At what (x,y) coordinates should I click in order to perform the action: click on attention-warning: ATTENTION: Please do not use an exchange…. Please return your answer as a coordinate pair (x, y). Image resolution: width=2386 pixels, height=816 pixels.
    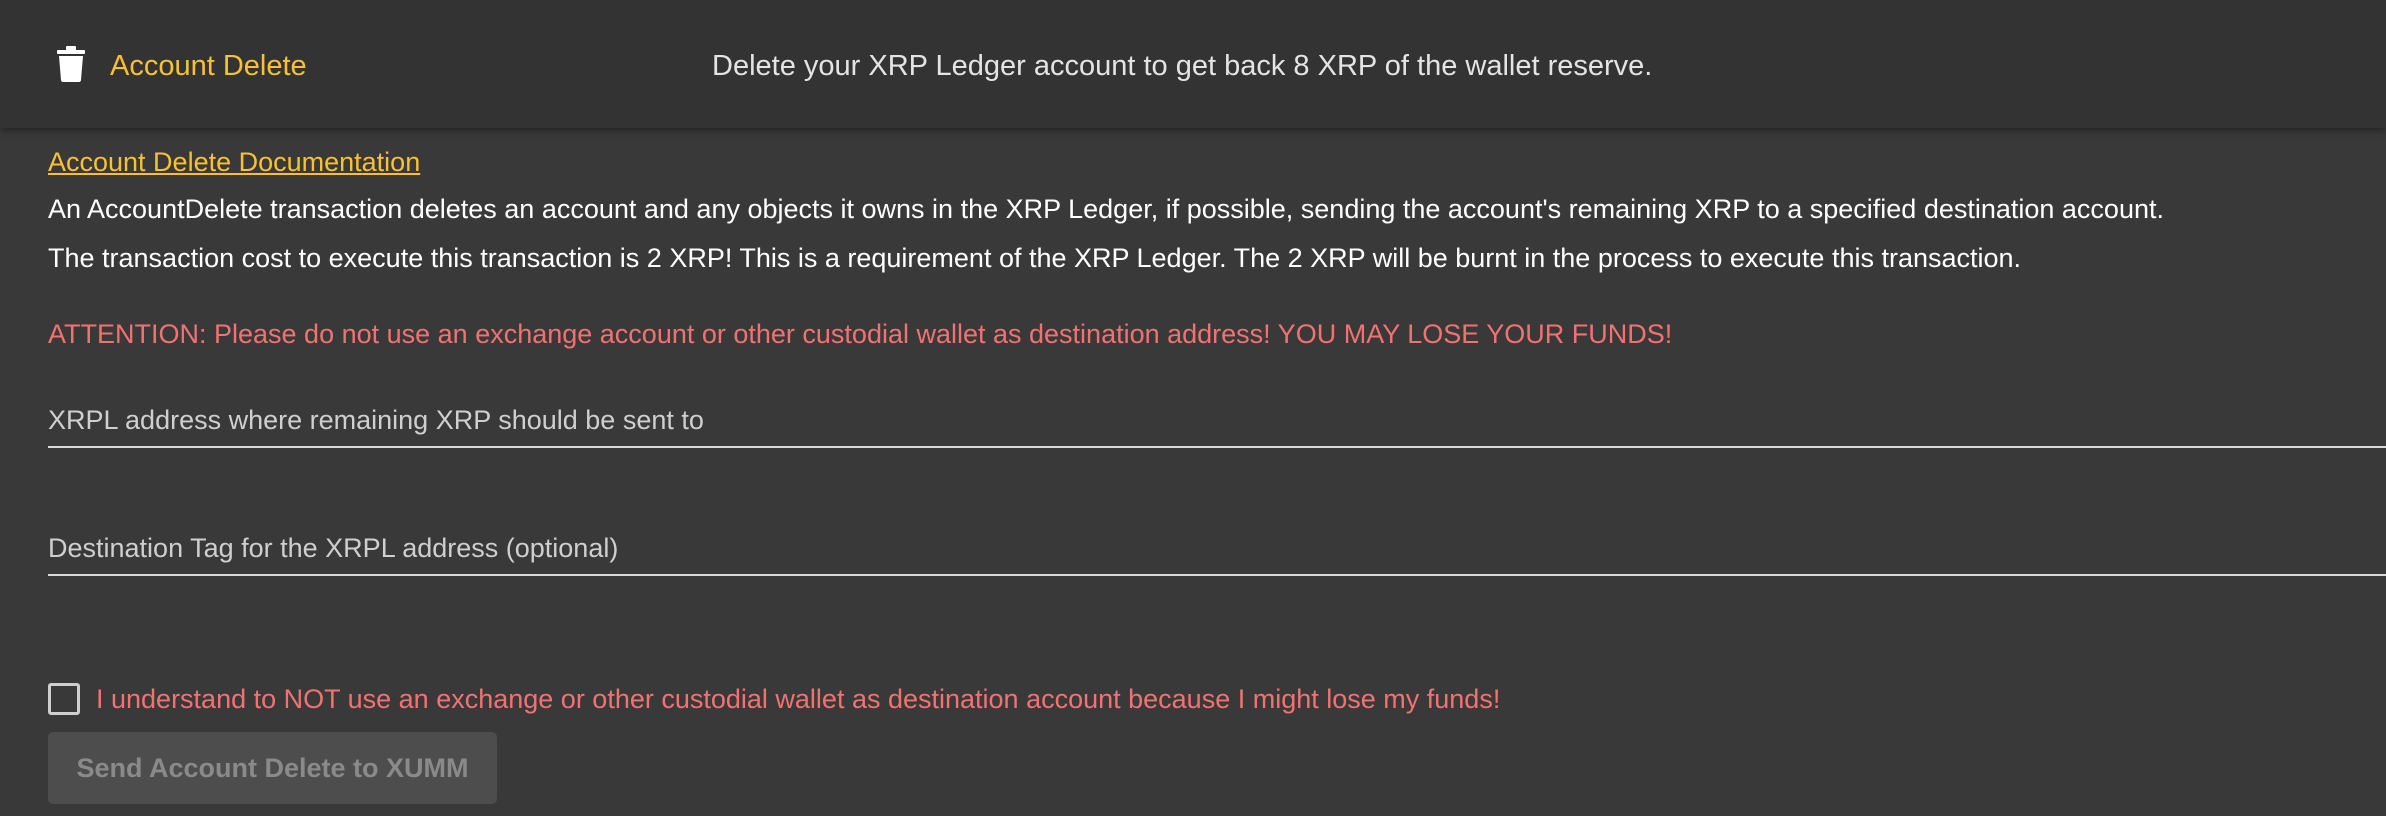
    Looking at the image, I should click on (860, 334).